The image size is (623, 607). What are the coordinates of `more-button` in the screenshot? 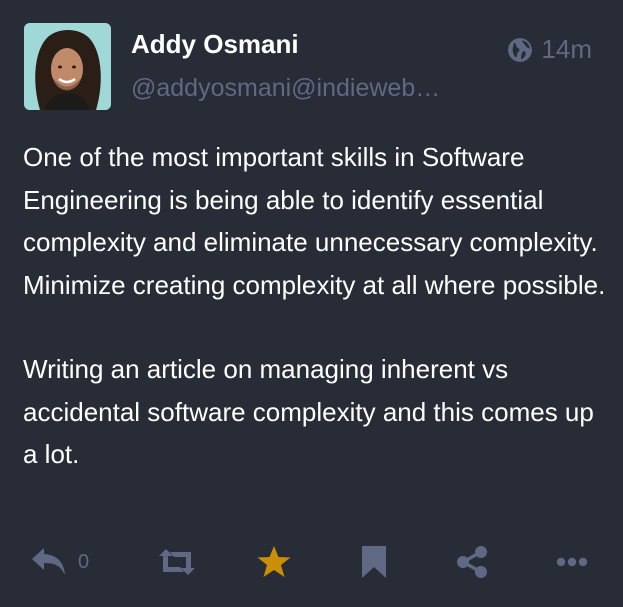 It's located at (572, 562).